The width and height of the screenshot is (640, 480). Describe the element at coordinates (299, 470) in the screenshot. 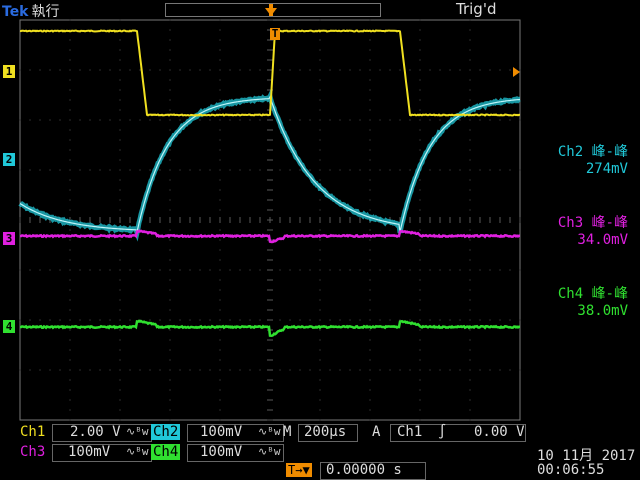

I see `trigger-position-icon: T→▼` at that location.